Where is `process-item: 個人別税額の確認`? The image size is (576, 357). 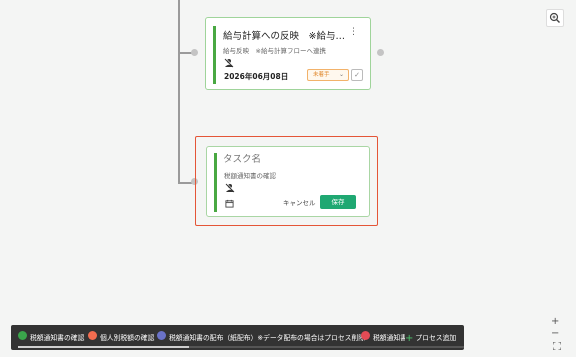
process-item: 個人別税額の確認 is located at coordinates (127, 337).